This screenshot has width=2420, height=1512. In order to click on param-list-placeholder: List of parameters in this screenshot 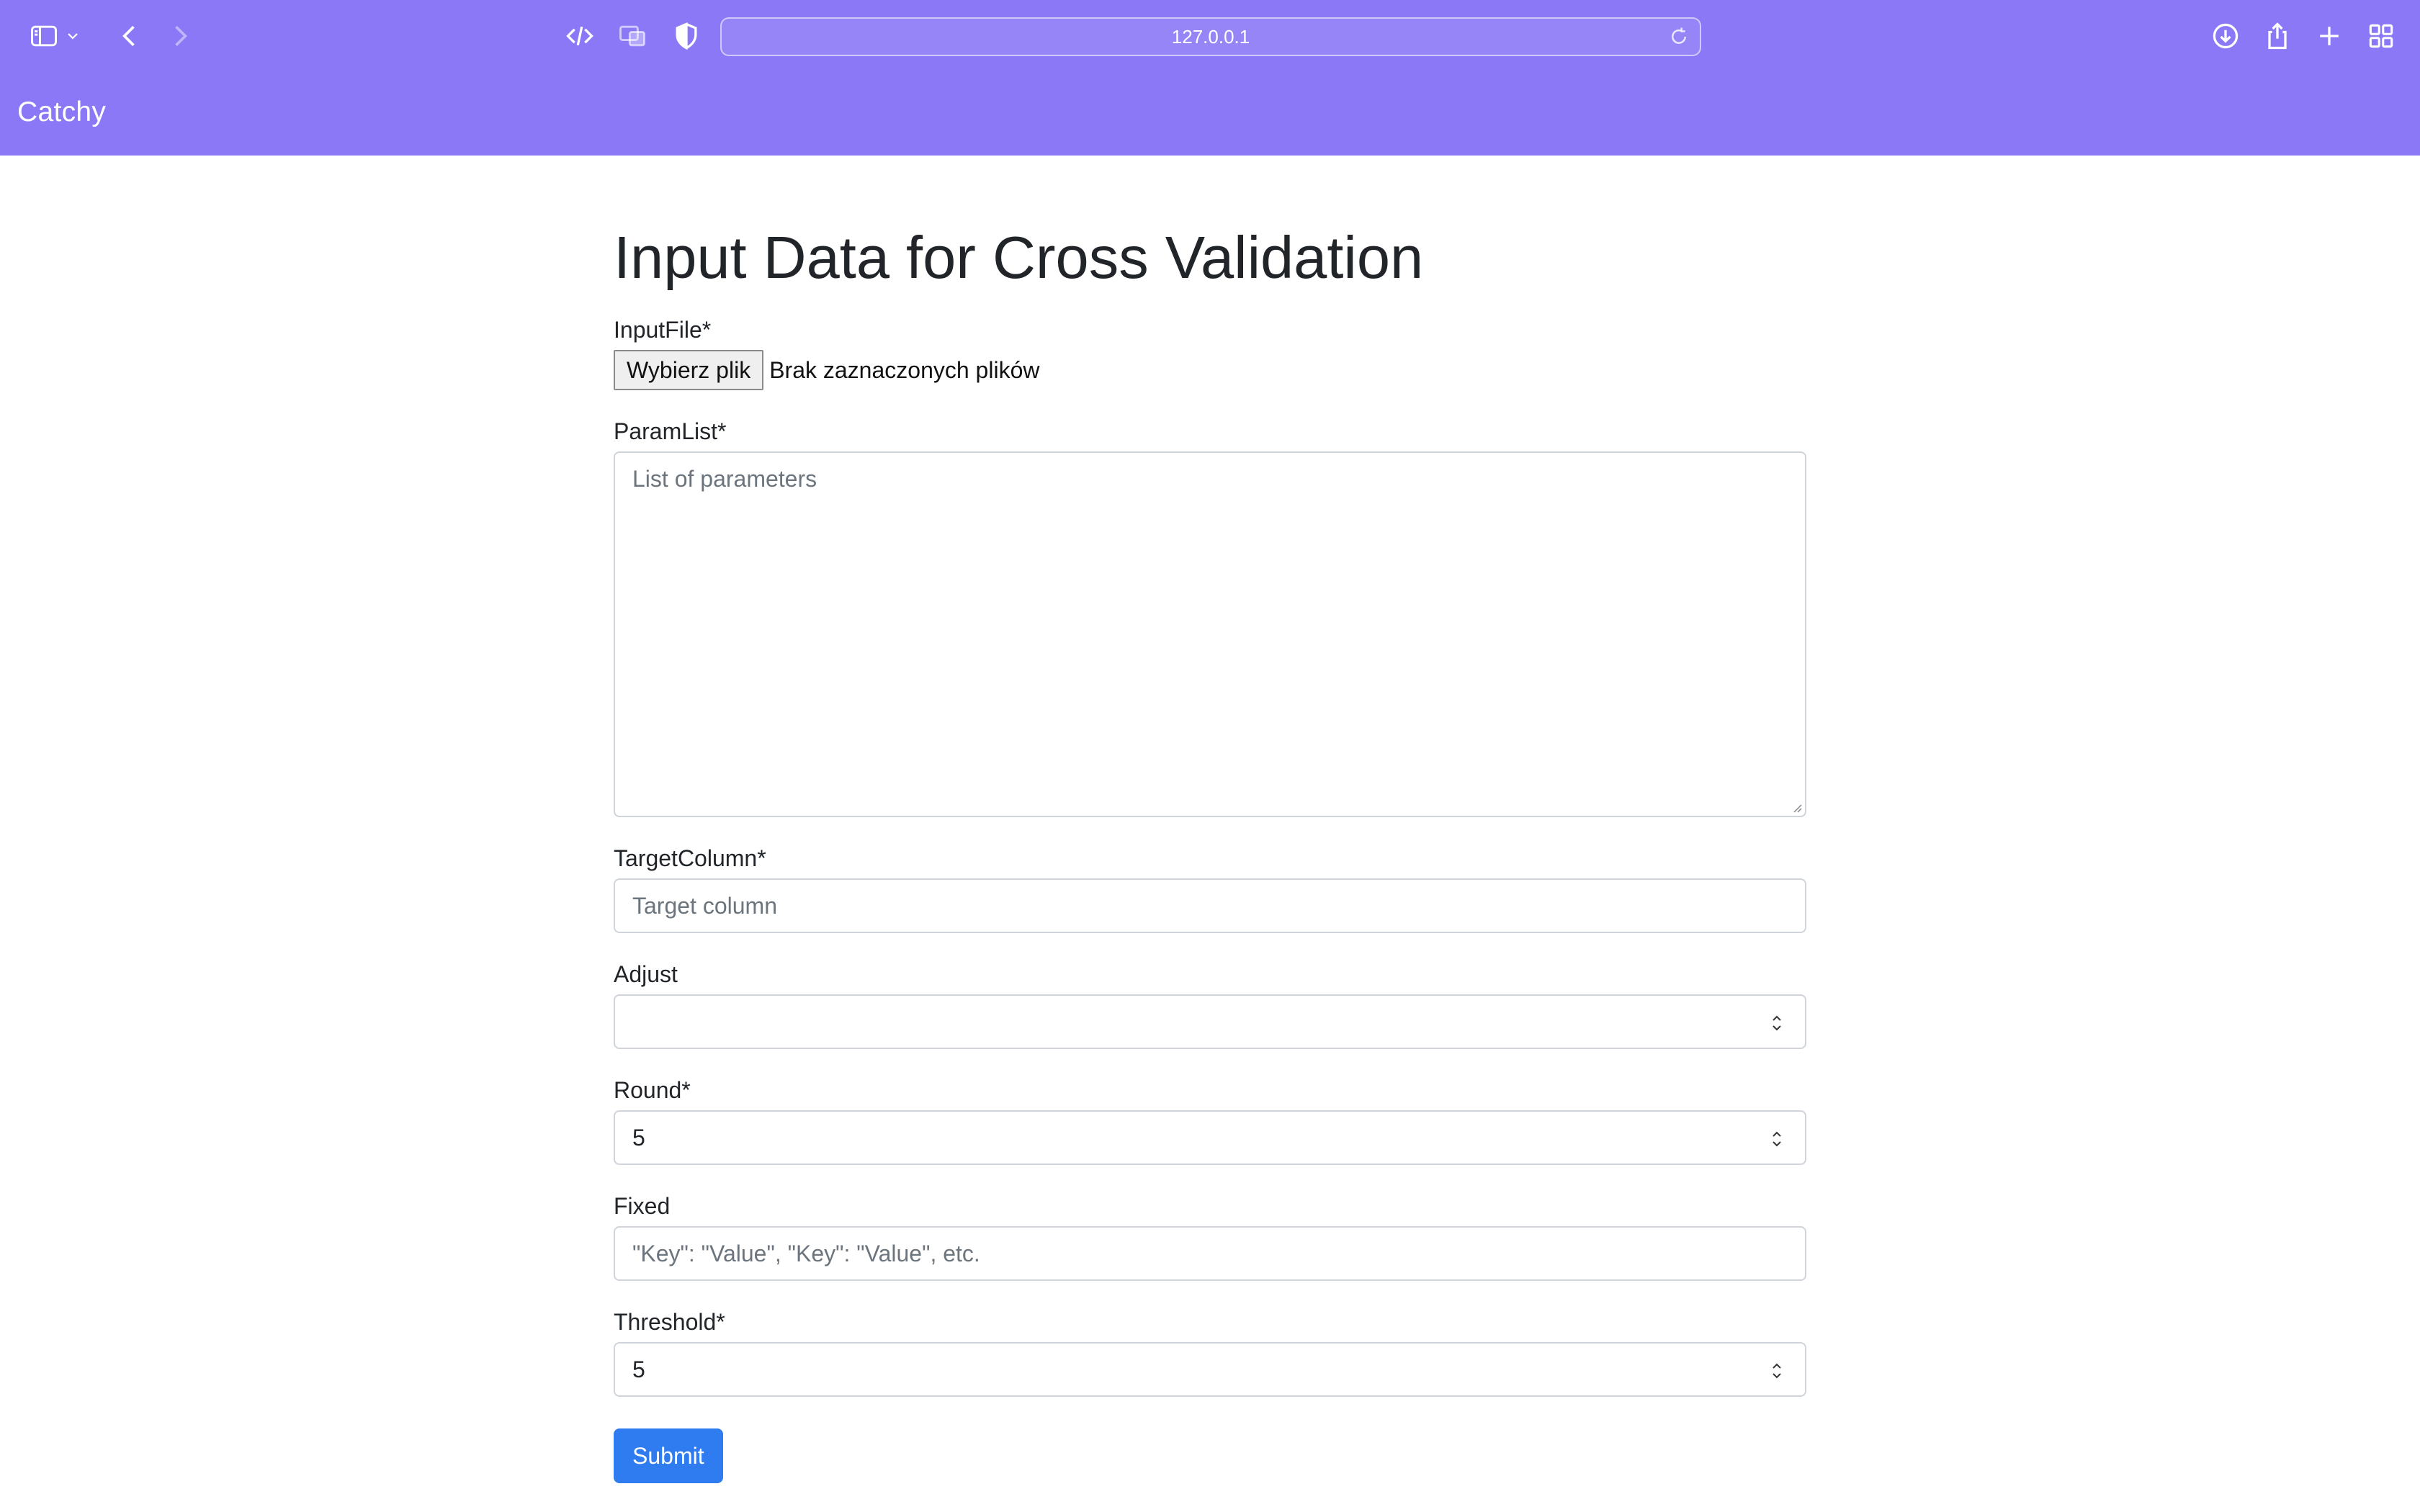, I will do `click(724, 479)`.